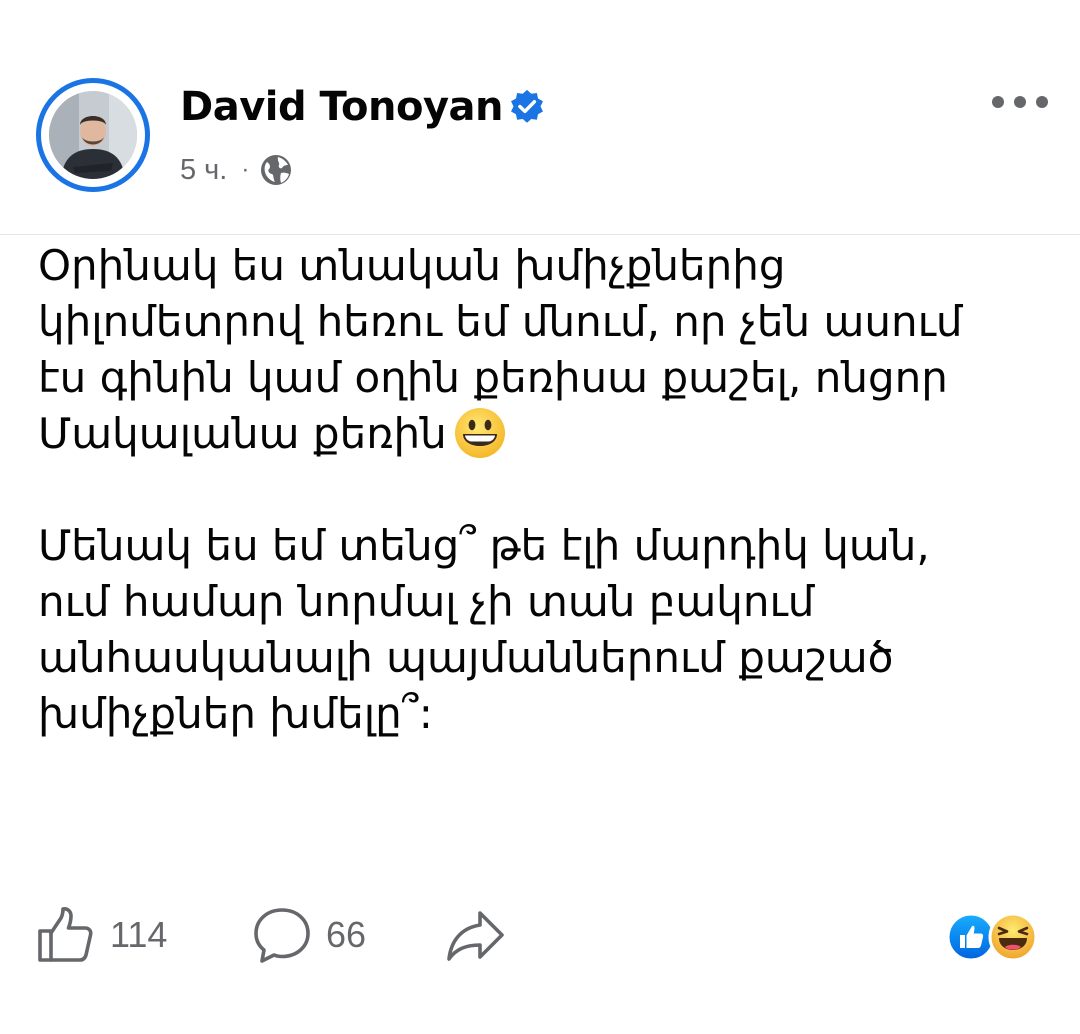  Describe the element at coordinates (346, 934) in the screenshot. I see `comment-count: 66` at that location.